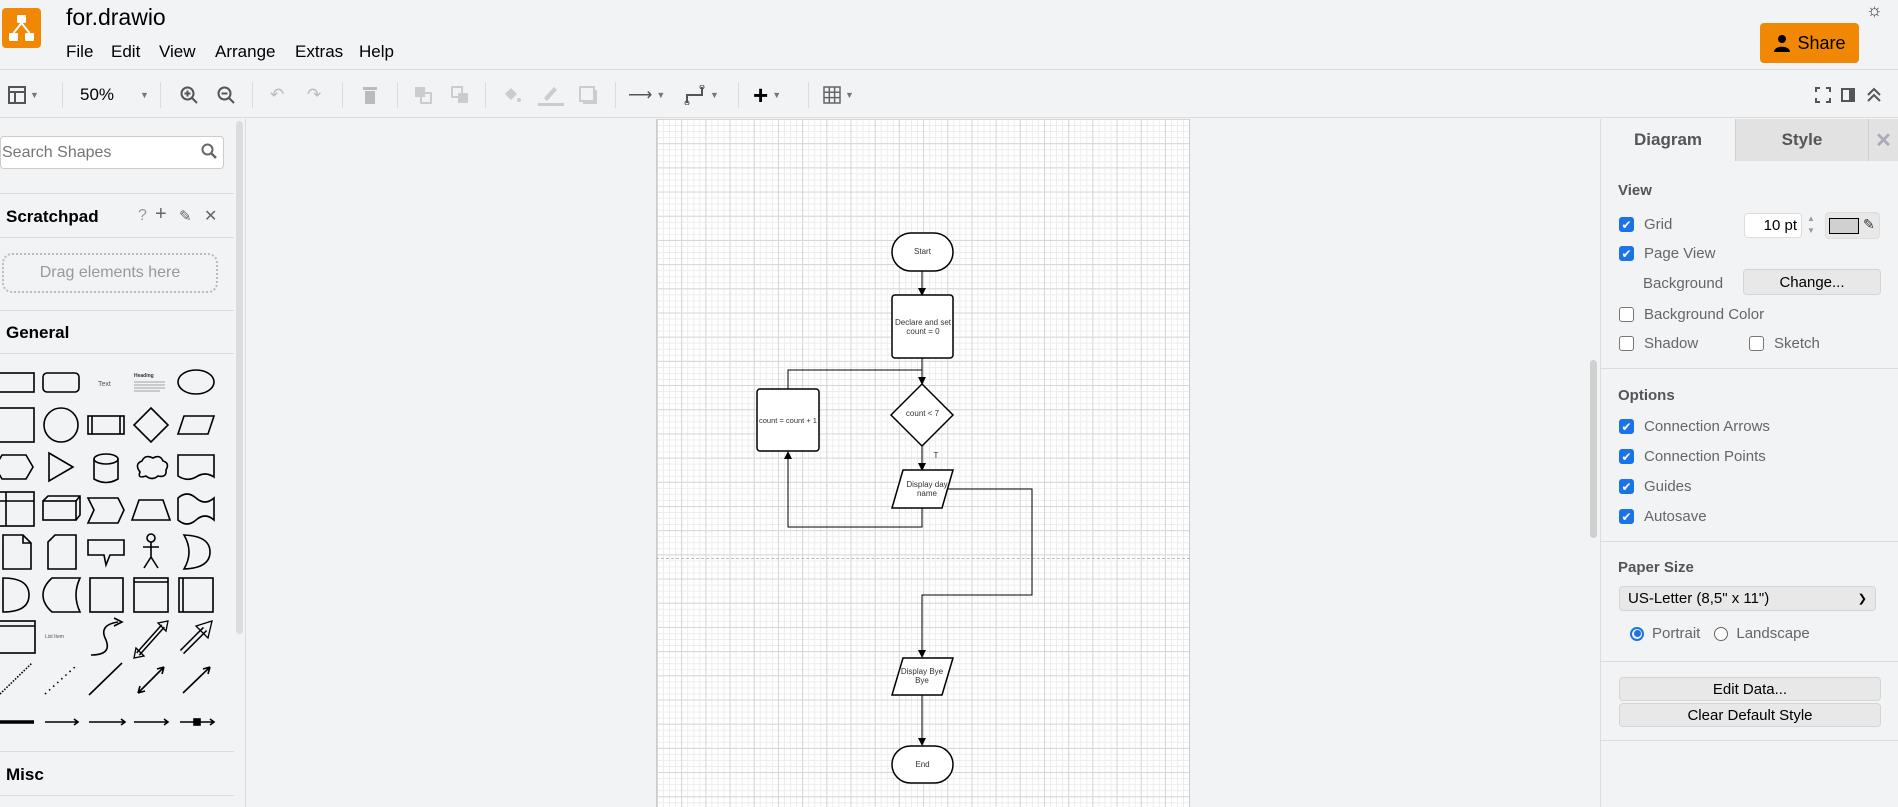 This screenshot has height=807, width=1898. Describe the element at coordinates (646, 95) in the screenshot. I see `connection-style-button: ⟶ ▼` at that location.